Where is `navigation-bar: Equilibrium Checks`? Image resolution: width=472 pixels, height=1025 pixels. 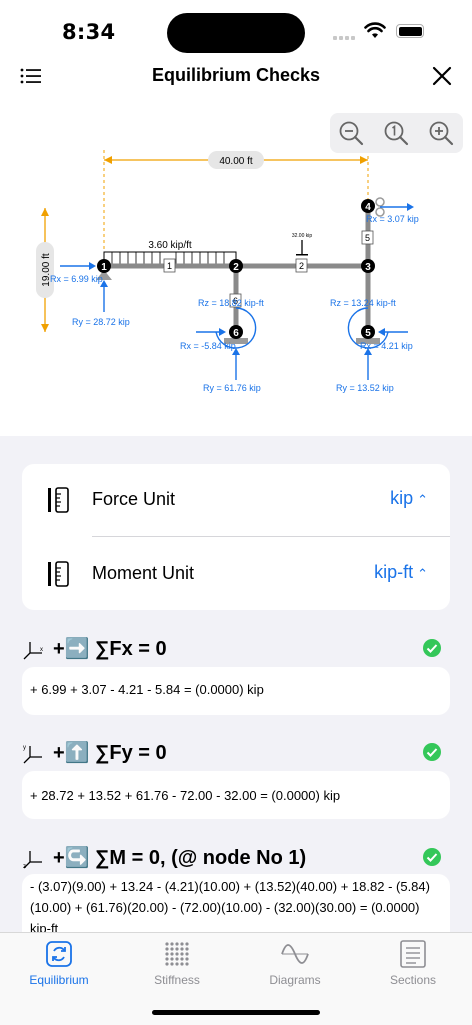 navigation-bar: Equilibrium Checks is located at coordinates (236, 76).